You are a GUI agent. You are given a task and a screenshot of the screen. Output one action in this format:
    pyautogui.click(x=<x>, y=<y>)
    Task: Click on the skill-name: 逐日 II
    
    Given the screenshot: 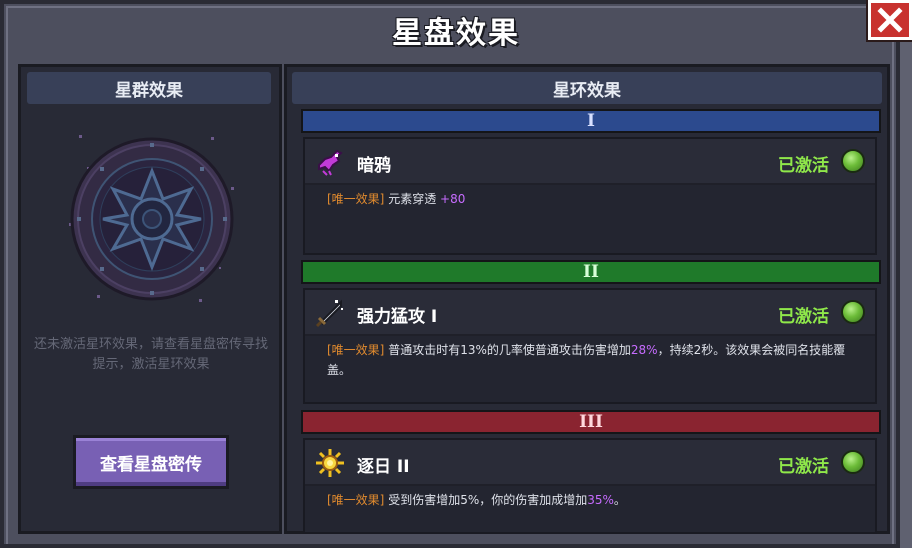 What is the action you would take?
    pyautogui.click(x=383, y=467)
    